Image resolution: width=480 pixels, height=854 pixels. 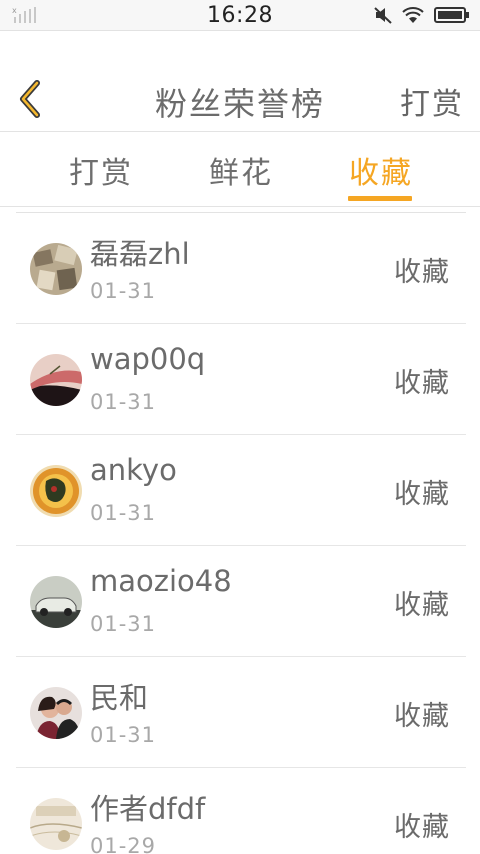 What do you see at coordinates (241, 811) in the screenshot?
I see `list-item: 作者dfdf 01-29 收藏` at bounding box center [241, 811].